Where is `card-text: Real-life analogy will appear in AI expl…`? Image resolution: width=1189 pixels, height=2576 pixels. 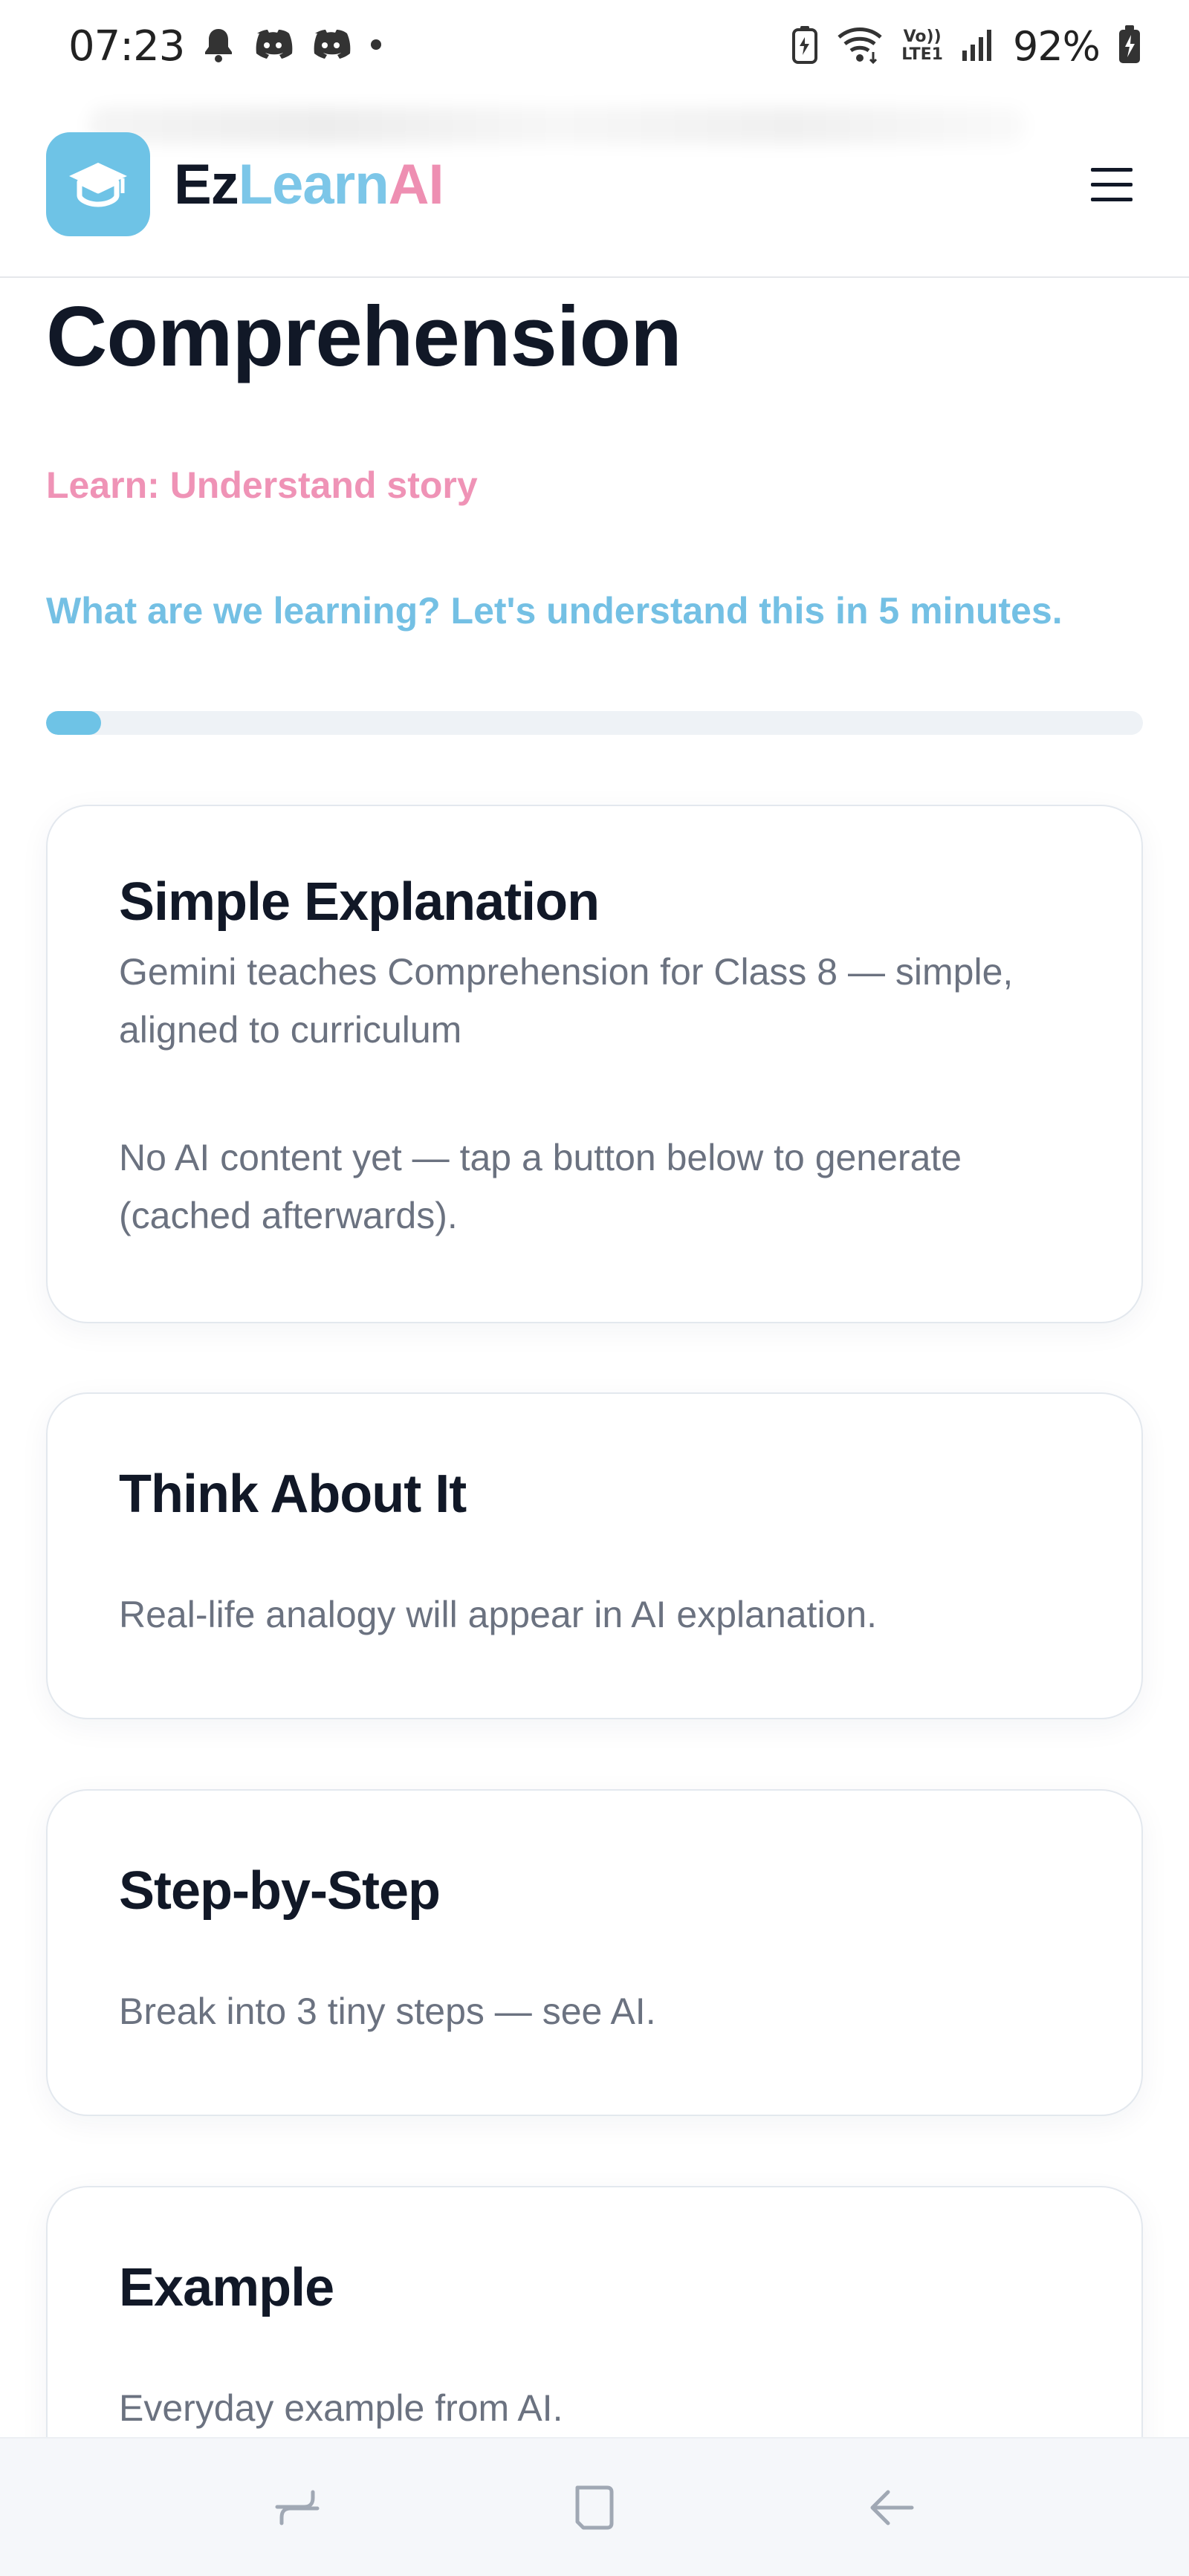 card-text: Real-life analogy will appear in AI expl… is located at coordinates (498, 1614).